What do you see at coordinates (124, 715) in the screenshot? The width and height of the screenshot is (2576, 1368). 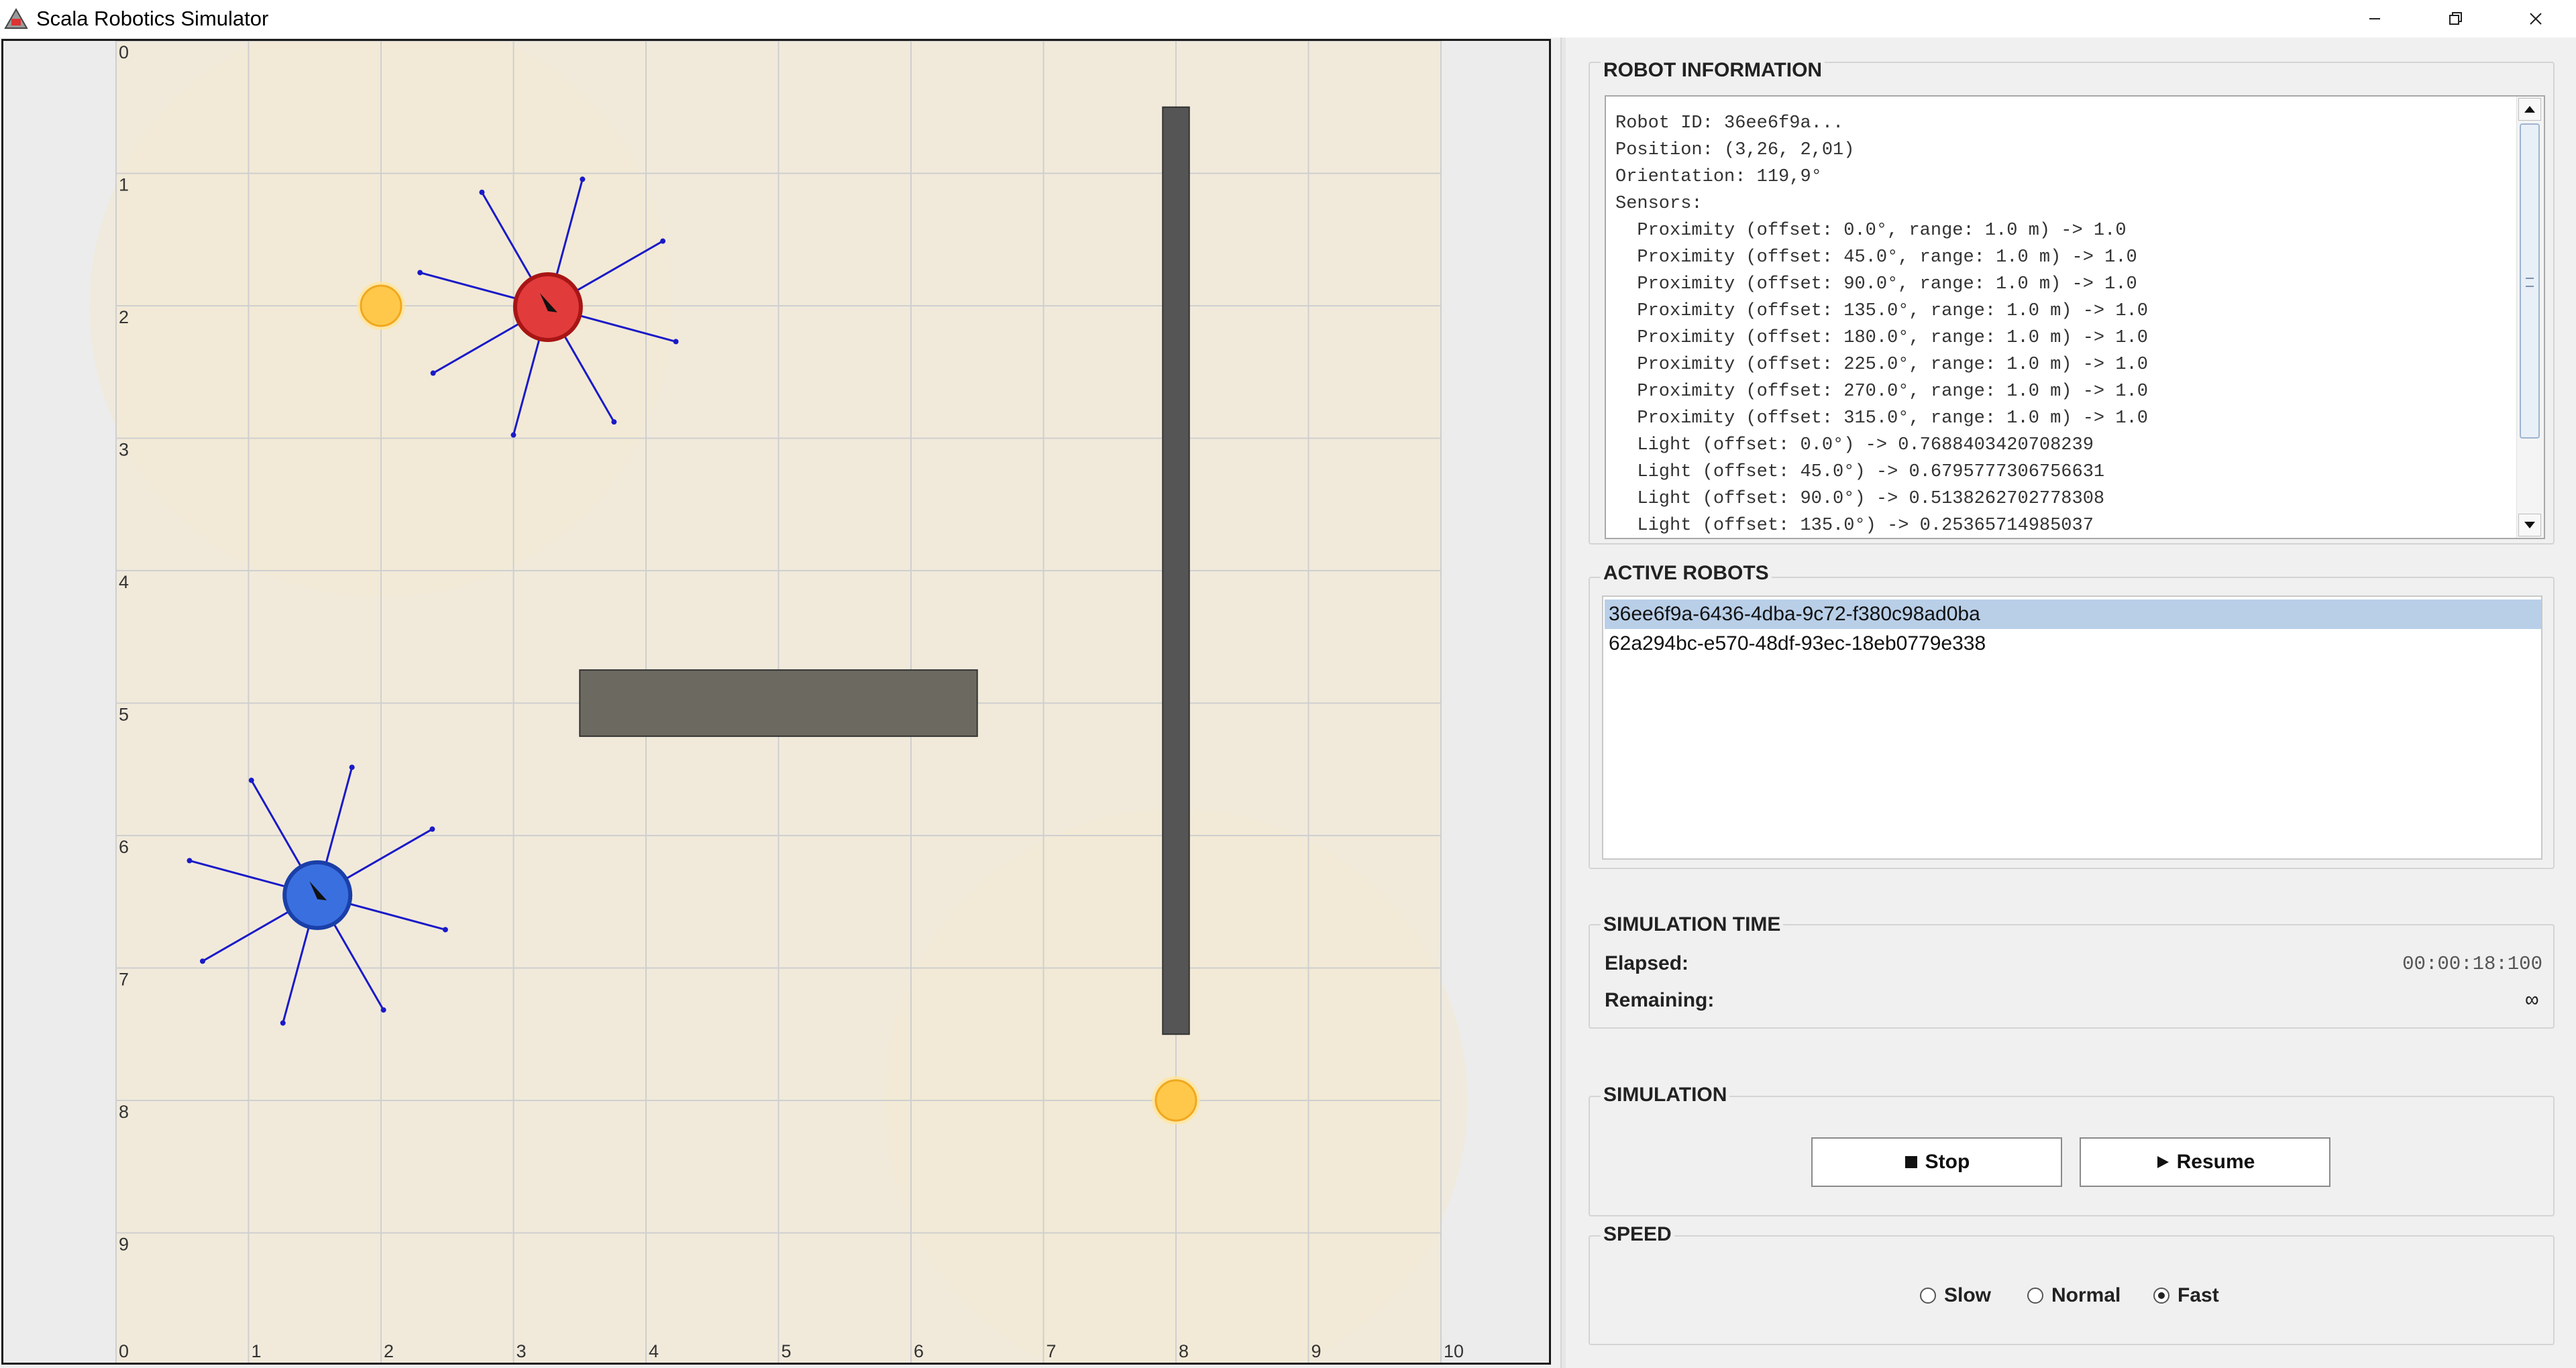 I see `y-tick-label: 5` at bounding box center [124, 715].